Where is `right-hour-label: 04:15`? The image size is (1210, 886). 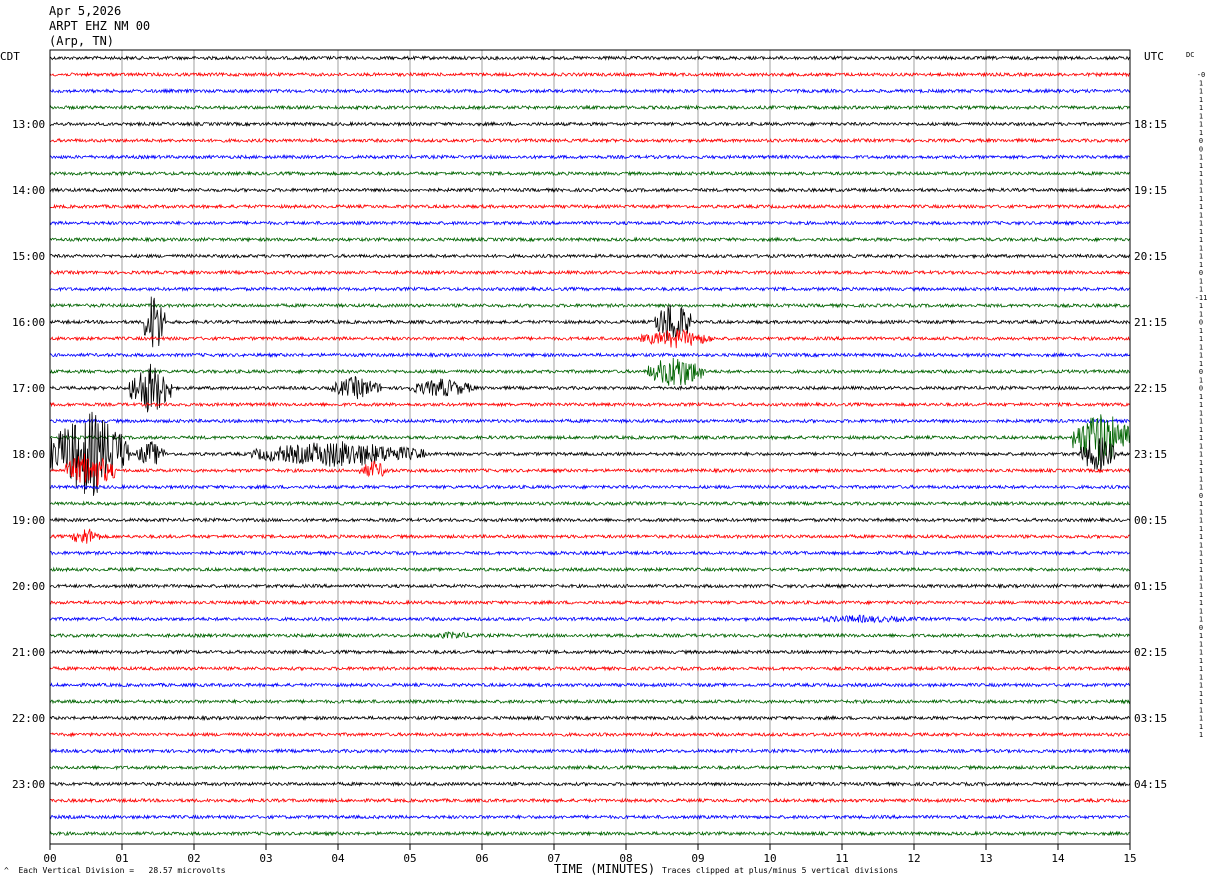
right-hour-label: 04:15 is located at coordinates (1150, 784).